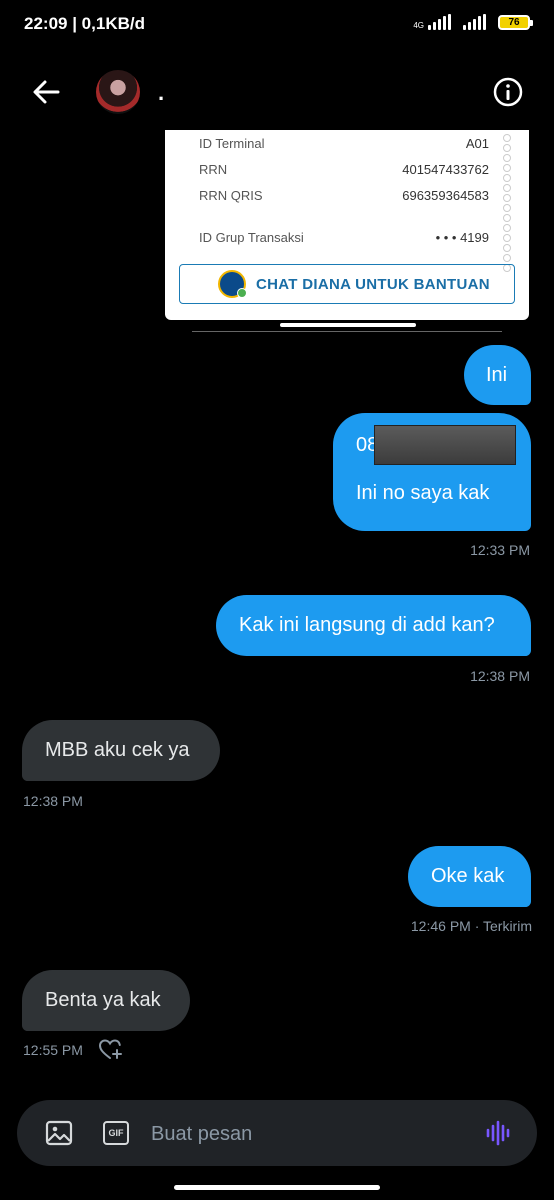  I want to click on message-bubble-outgoing: Oke kak, so click(469, 876).